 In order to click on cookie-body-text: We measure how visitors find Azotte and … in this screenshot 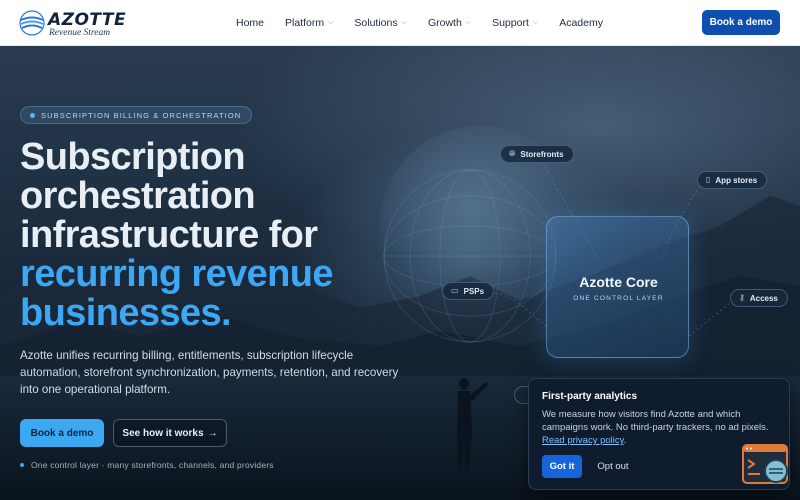, I will do `click(655, 421)`.